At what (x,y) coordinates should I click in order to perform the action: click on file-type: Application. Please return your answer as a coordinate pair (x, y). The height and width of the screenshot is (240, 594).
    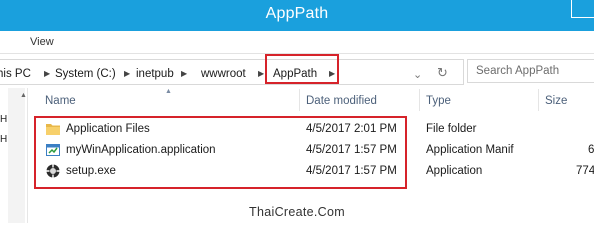
    Looking at the image, I should click on (454, 171).